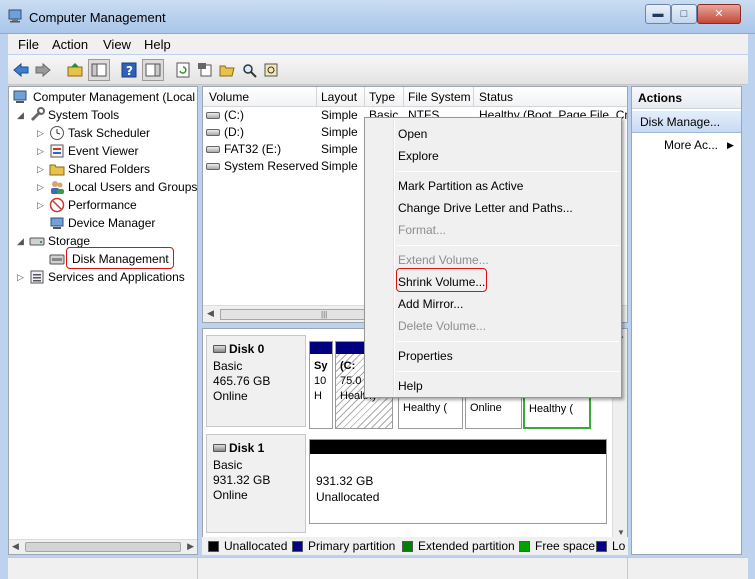 The width and height of the screenshot is (755, 579). What do you see at coordinates (377, 17) in the screenshot?
I see `title-bar: Computer Management ▬ □ ✕` at bounding box center [377, 17].